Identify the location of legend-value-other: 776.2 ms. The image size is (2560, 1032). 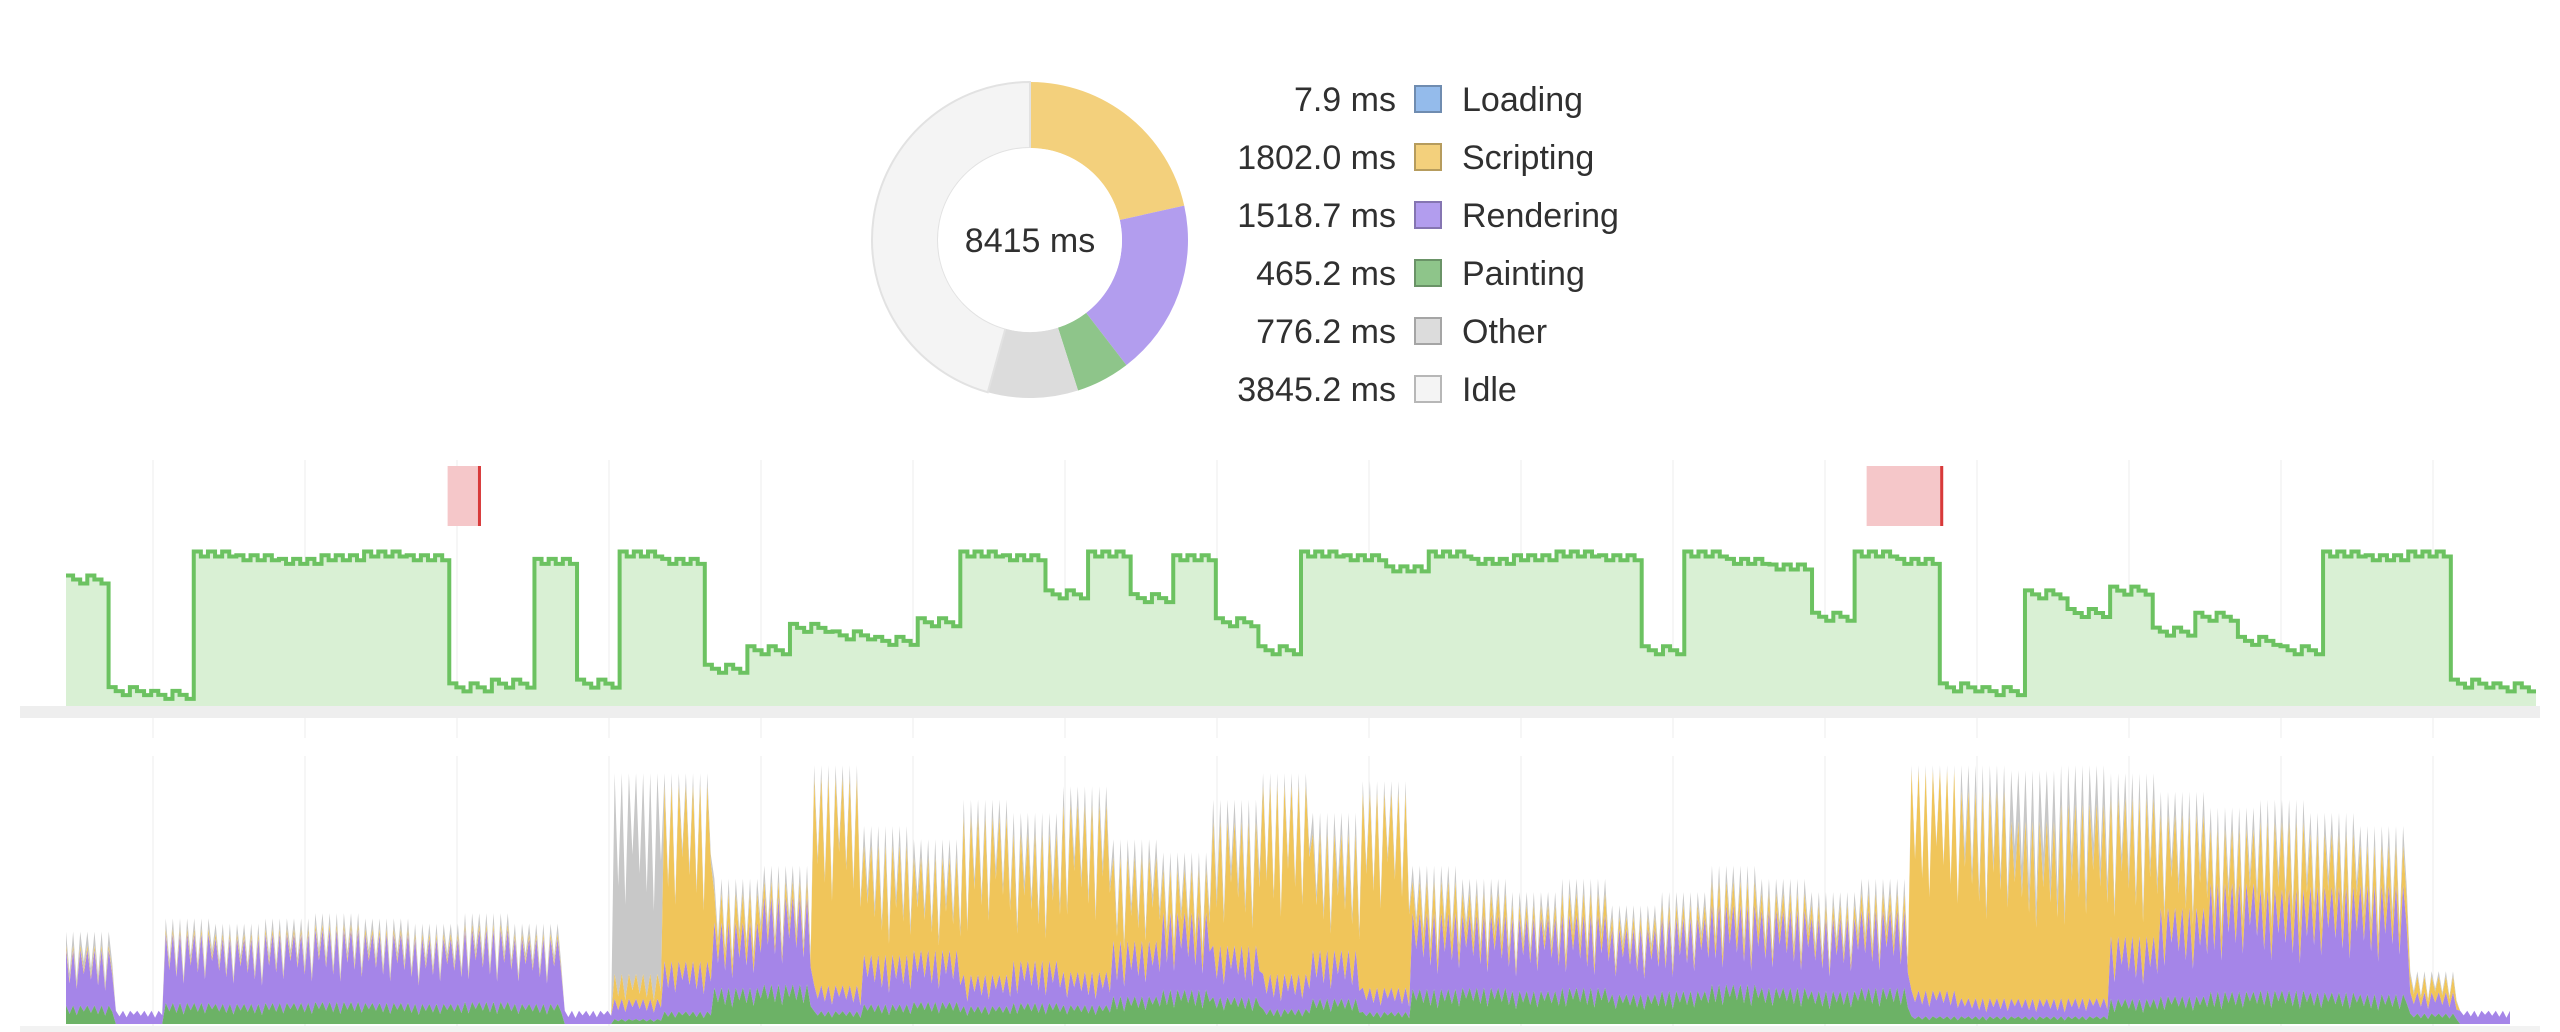
(1326, 332).